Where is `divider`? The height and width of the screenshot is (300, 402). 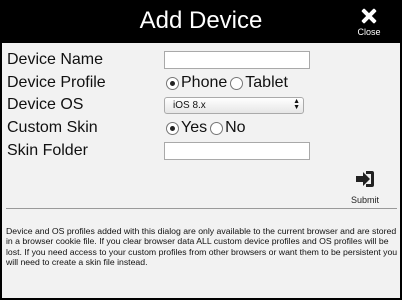 divider is located at coordinates (201, 208).